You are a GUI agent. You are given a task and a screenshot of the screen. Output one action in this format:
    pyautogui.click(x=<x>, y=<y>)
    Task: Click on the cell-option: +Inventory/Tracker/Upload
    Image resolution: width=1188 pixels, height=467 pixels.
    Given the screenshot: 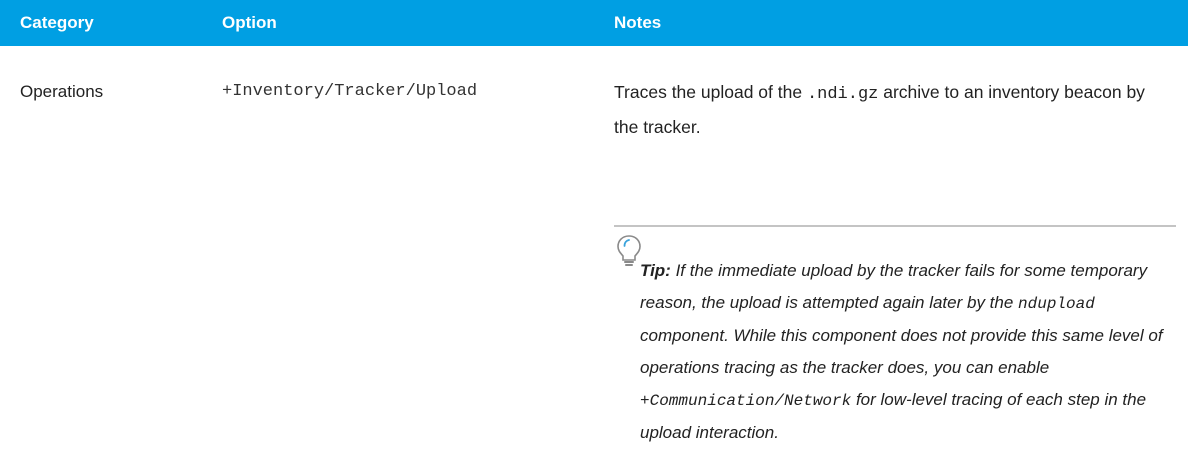 What is the action you would take?
    pyautogui.click(x=350, y=91)
    